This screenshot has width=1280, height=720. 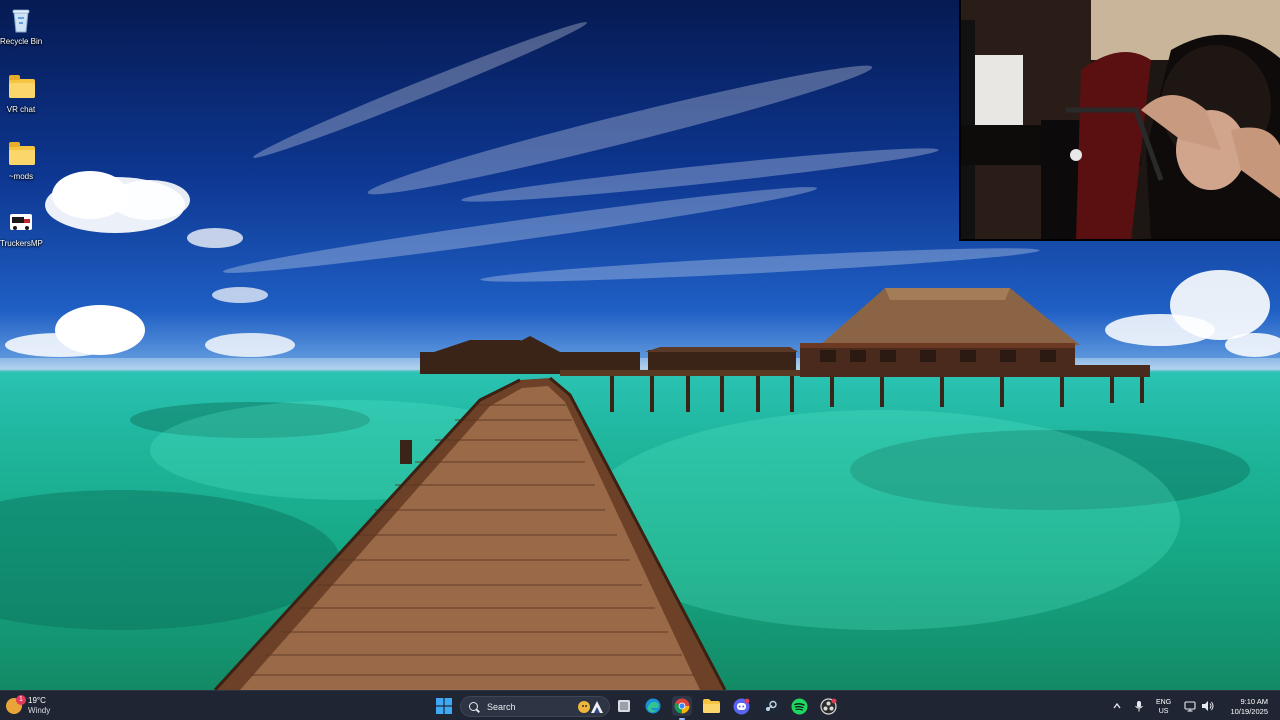 I want to click on volume-tray-button, so click(x=1207, y=705).